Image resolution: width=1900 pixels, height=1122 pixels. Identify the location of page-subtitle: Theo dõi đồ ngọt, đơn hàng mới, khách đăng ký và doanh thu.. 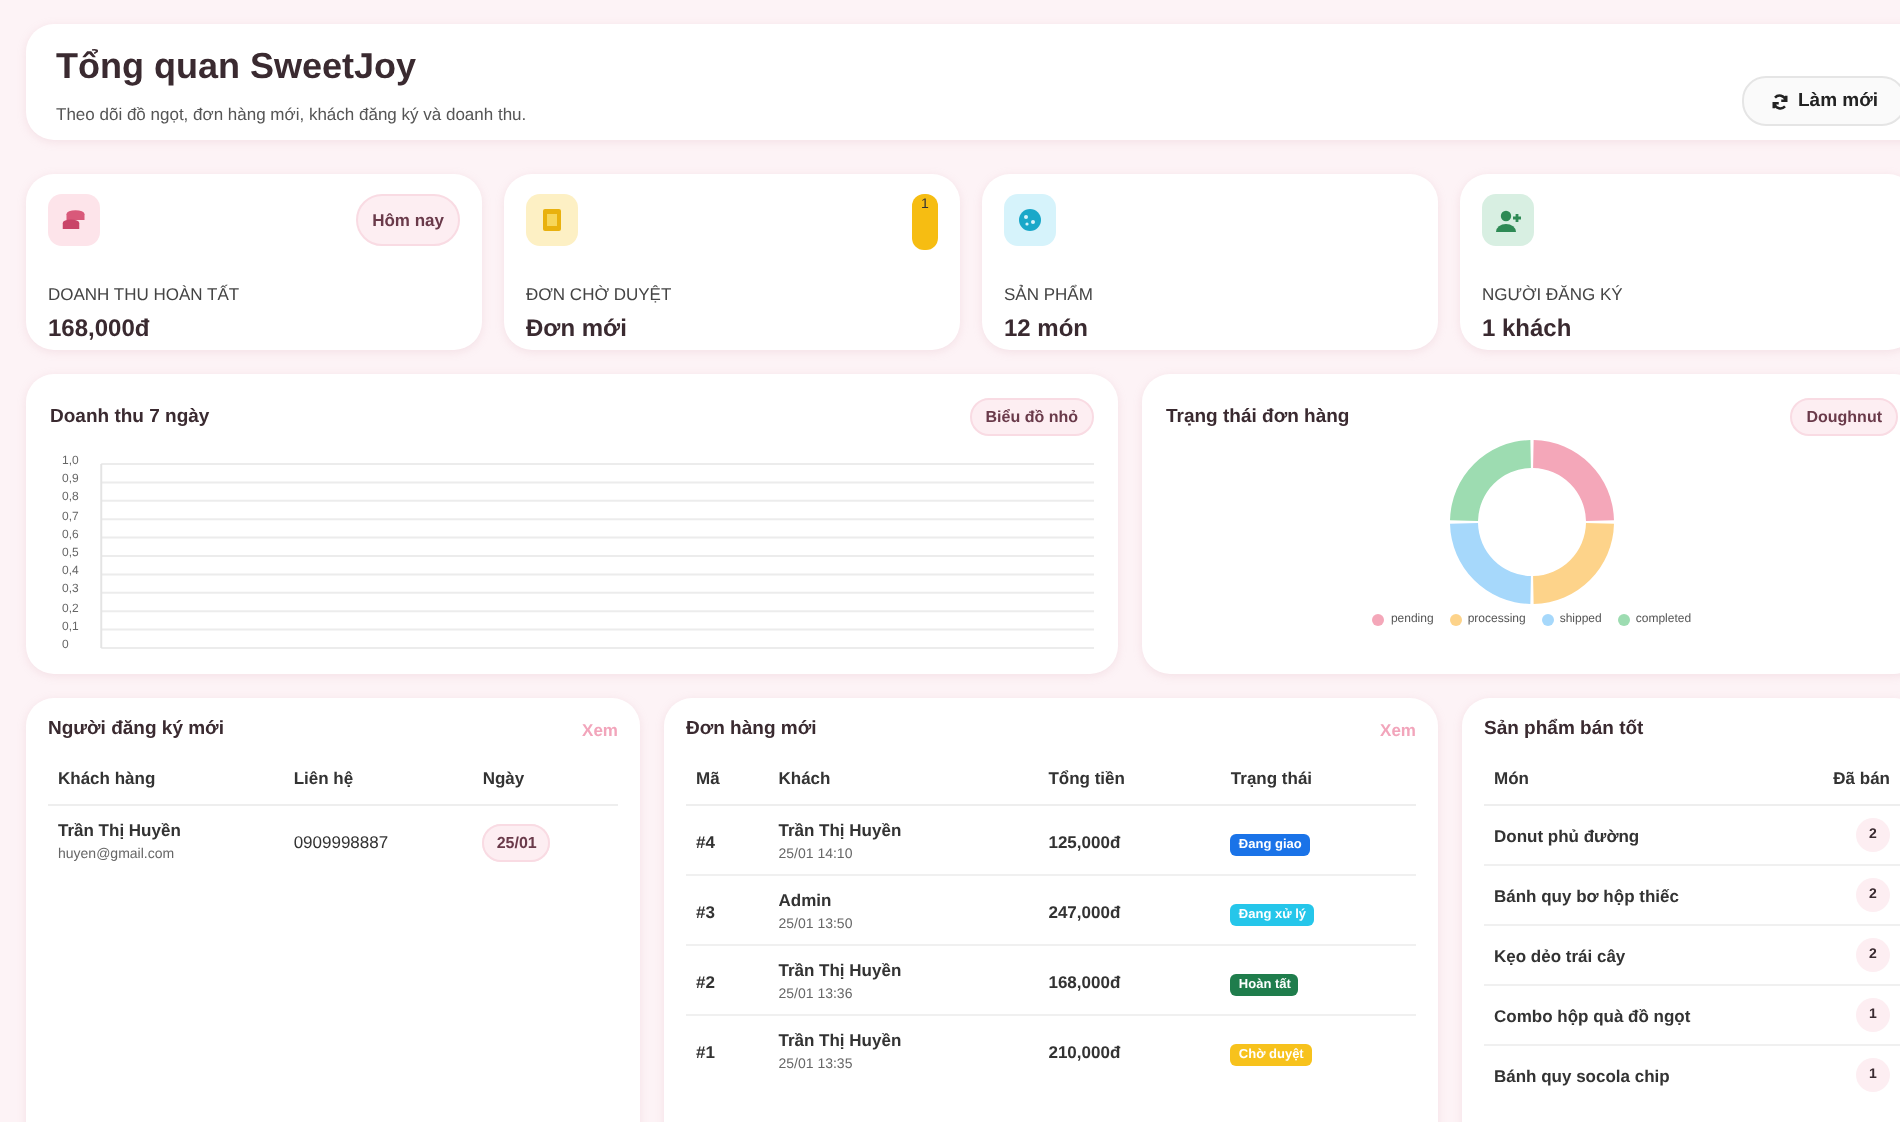
(291, 114).